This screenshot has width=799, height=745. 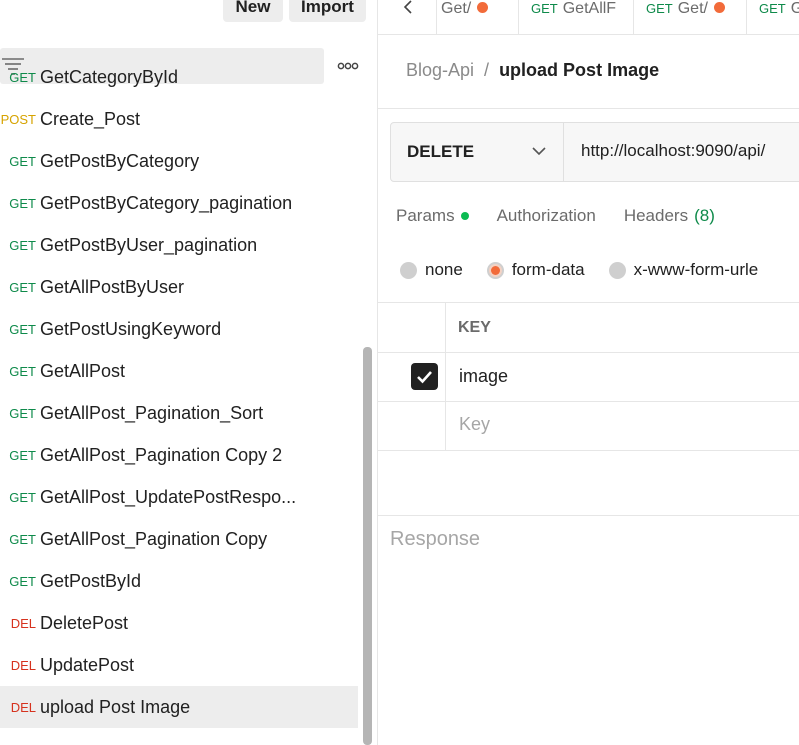 I want to click on sidebar-request-item: GET GetAllPost_Pagination_Sort, so click(x=179, y=413).